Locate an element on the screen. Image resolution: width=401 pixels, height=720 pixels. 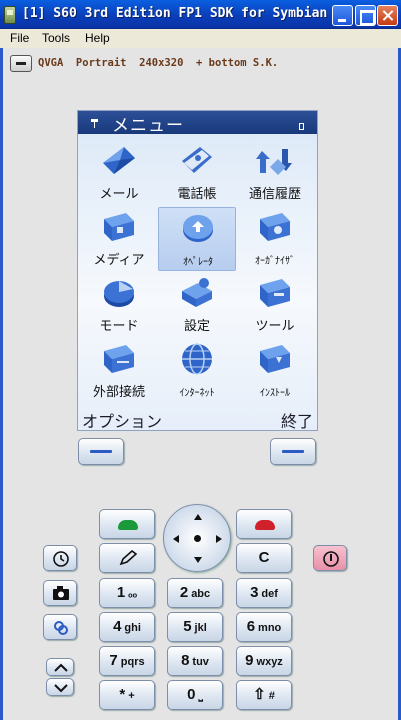
key-letters: # is located at coordinates (271, 696).